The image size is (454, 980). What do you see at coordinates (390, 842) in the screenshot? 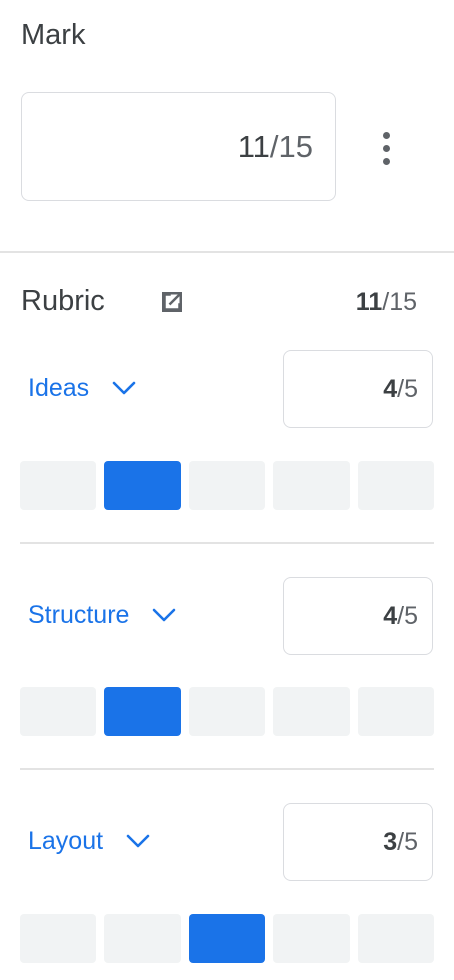
I see `criterion-score-value: 3` at bounding box center [390, 842].